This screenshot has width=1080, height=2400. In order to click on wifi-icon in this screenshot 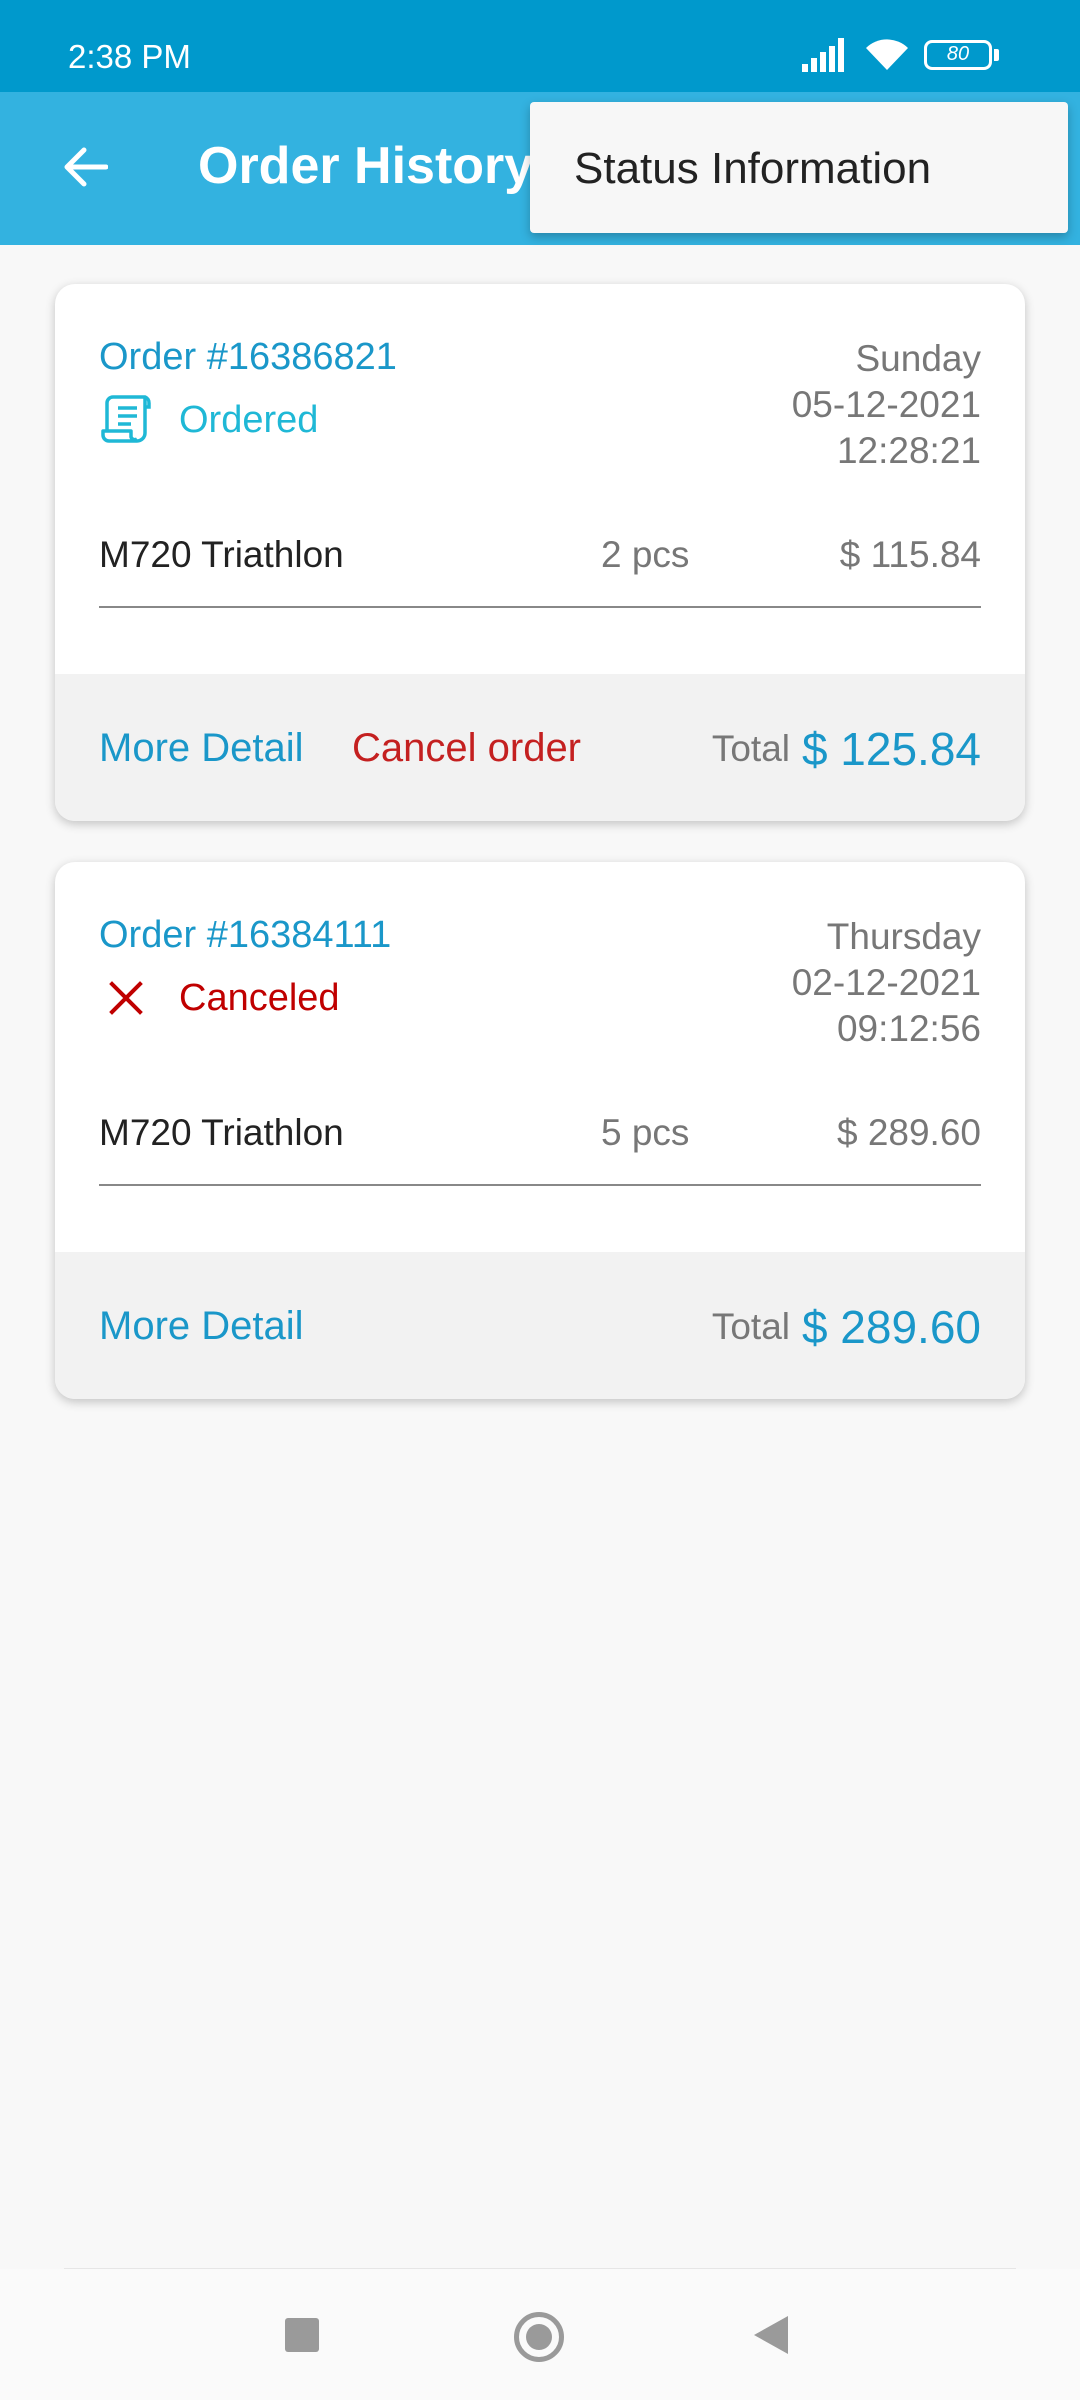, I will do `click(887, 54)`.